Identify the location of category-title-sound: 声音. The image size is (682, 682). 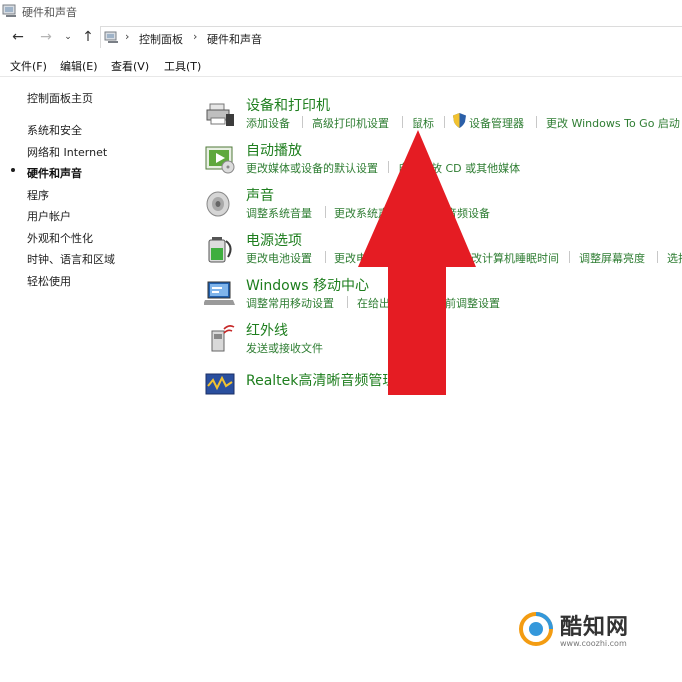
(260, 195).